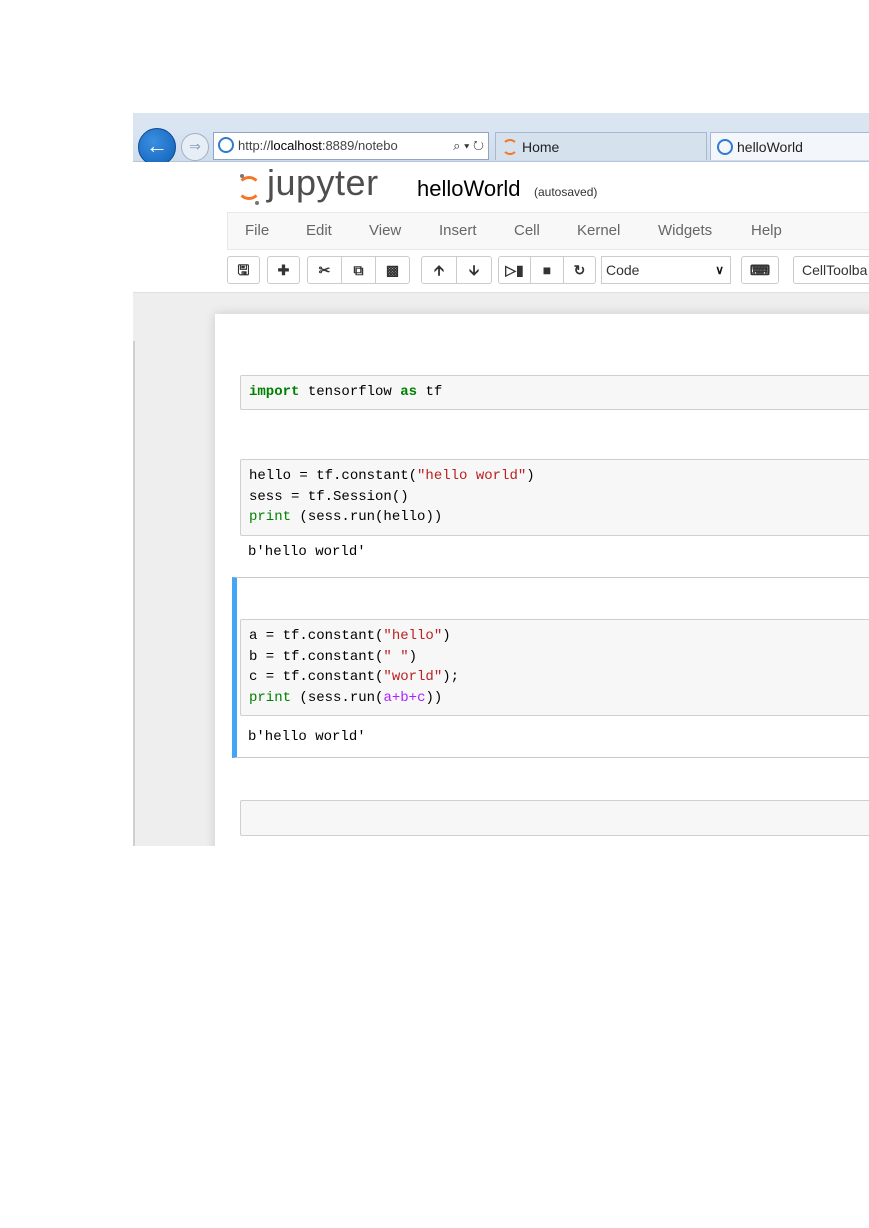 This screenshot has width=869, height=1228. What do you see at coordinates (296, 145) in the screenshot?
I see `url-host: localhost` at bounding box center [296, 145].